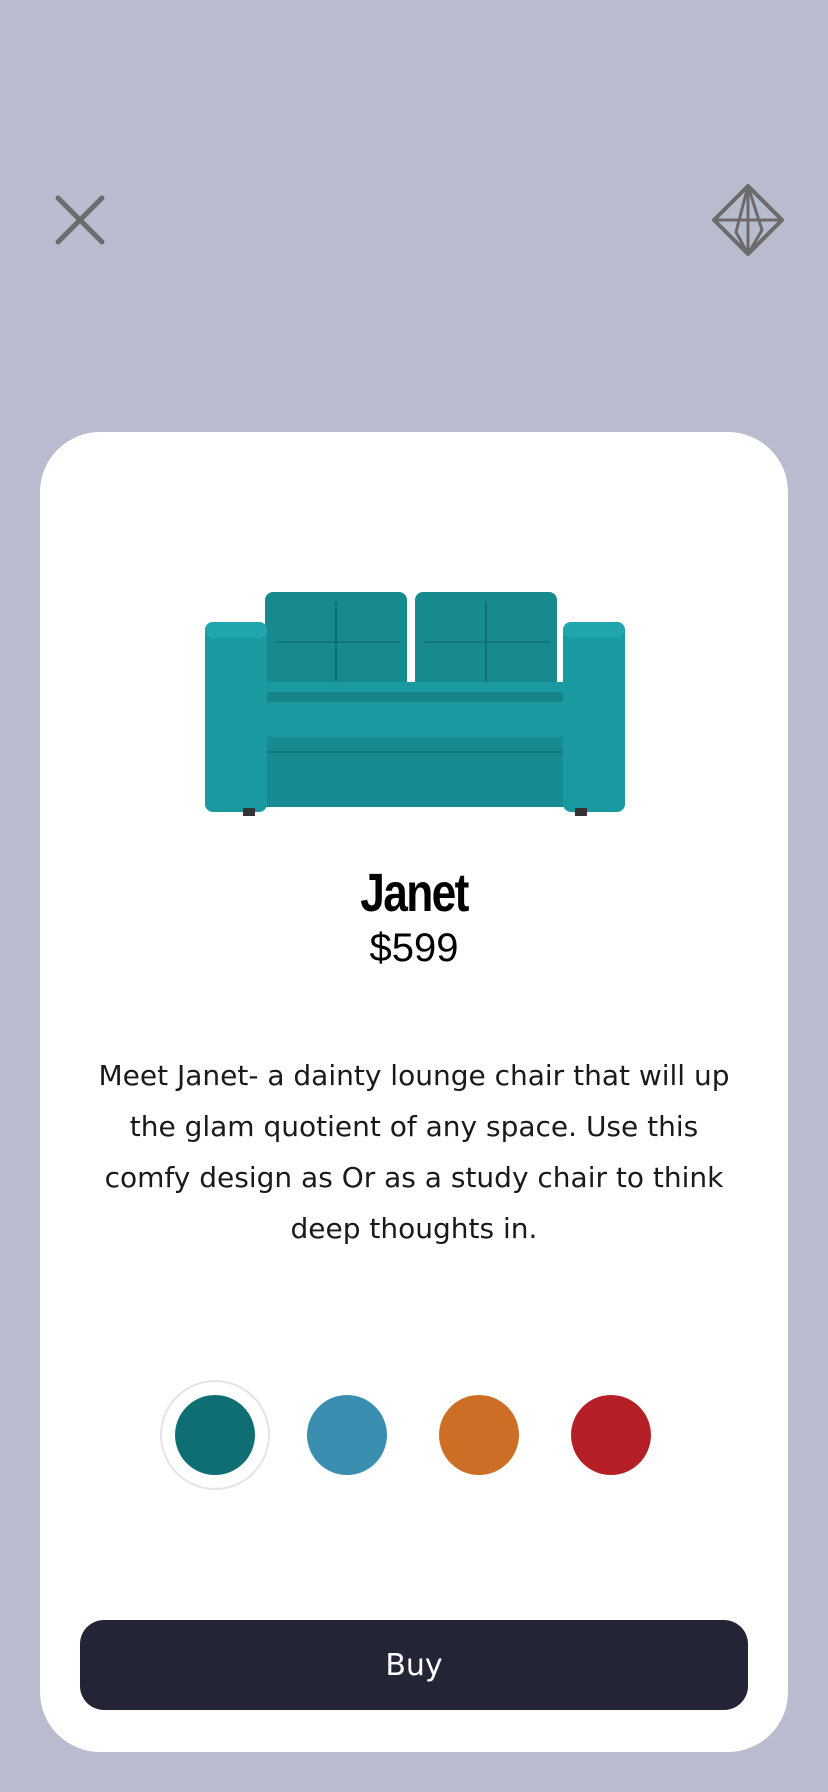  I want to click on sofa-image, so click(415, 704).